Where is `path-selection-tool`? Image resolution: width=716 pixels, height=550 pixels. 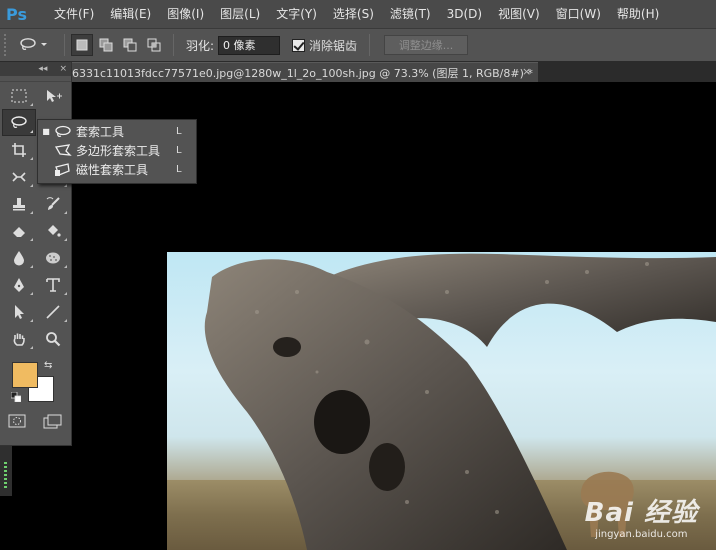 path-selection-tool is located at coordinates (19, 311).